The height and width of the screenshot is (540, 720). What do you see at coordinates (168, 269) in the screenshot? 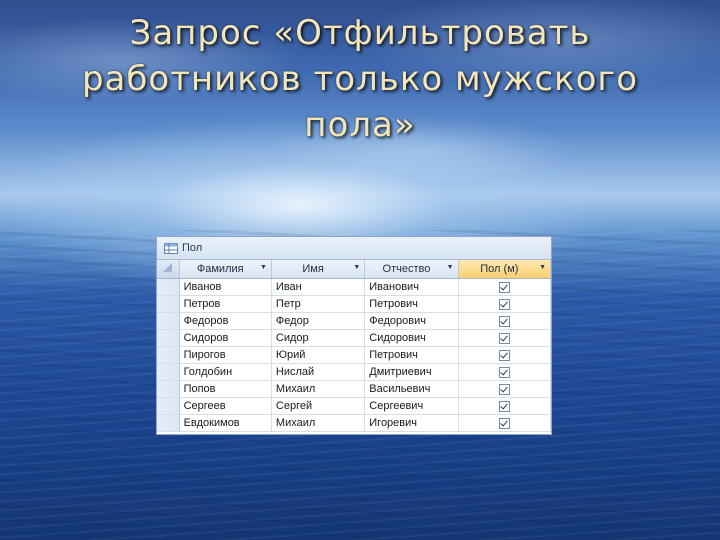
I see `select-all-corner` at bounding box center [168, 269].